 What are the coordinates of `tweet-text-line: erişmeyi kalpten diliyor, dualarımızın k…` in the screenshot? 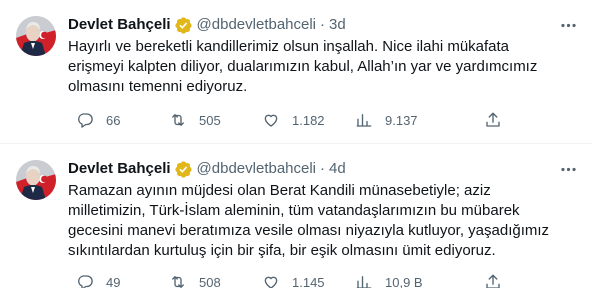 It's located at (303, 66).